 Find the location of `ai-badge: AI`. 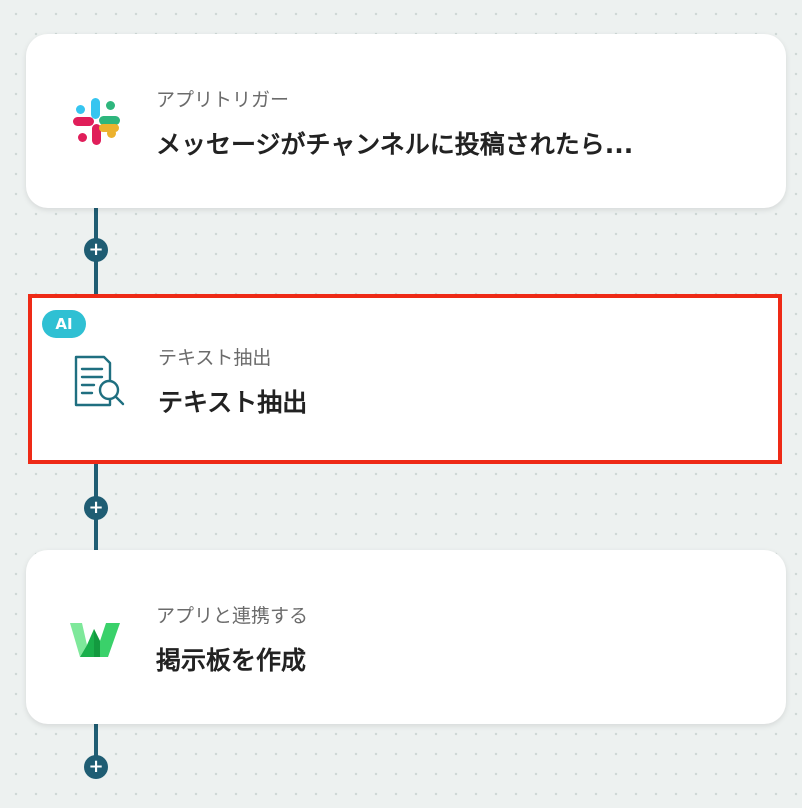

ai-badge: AI is located at coordinates (64, 324).